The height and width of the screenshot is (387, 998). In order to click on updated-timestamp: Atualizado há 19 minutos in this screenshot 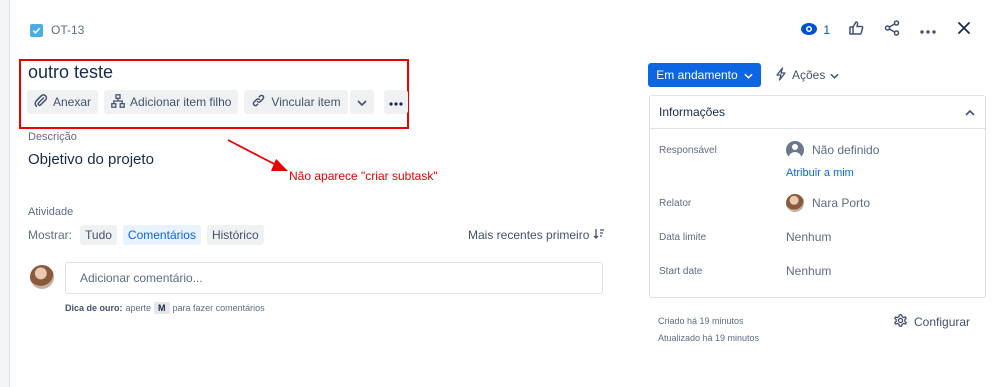, I will do `click(709, 338)`.